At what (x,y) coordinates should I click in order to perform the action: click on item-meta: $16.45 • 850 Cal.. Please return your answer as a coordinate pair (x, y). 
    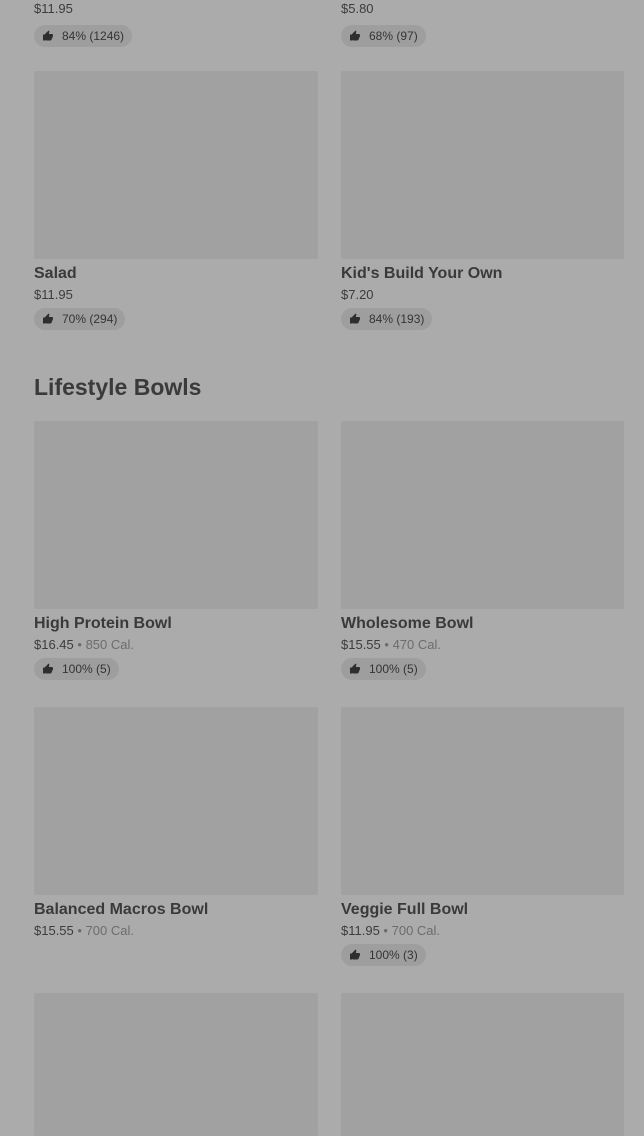
    Looking at the image, I should click on (176, 645).